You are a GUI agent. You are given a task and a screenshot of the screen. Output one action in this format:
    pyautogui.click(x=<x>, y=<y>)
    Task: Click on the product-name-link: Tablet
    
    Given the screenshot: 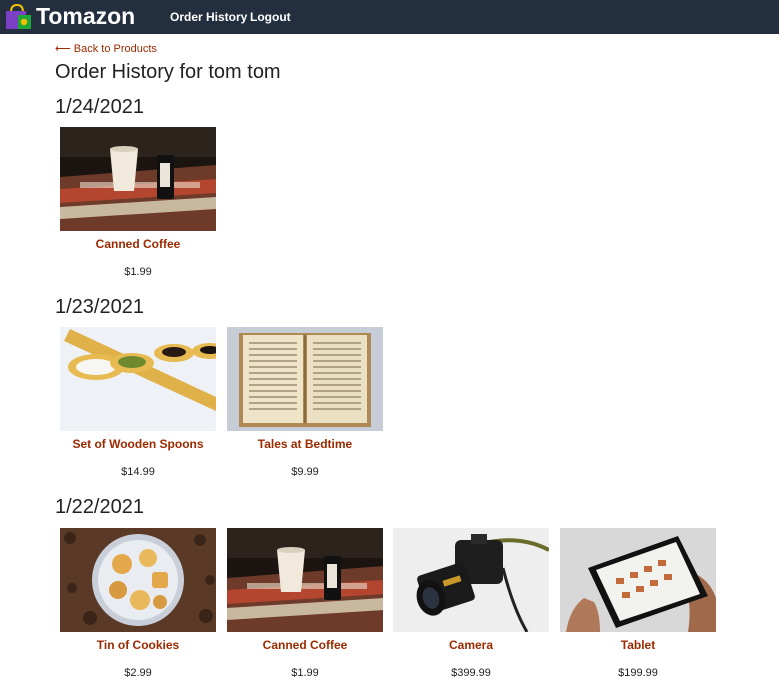 What is the action you would take?
    pyautogui.click(x=638, y=645)
    